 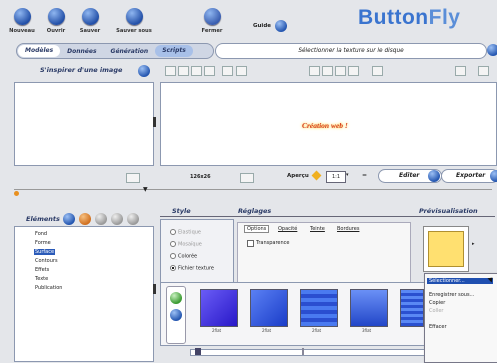 What do you see at coordinates (446, 249) in the screenshot?
I see `texture-preview-swatch` at bounding box center [446, 249].